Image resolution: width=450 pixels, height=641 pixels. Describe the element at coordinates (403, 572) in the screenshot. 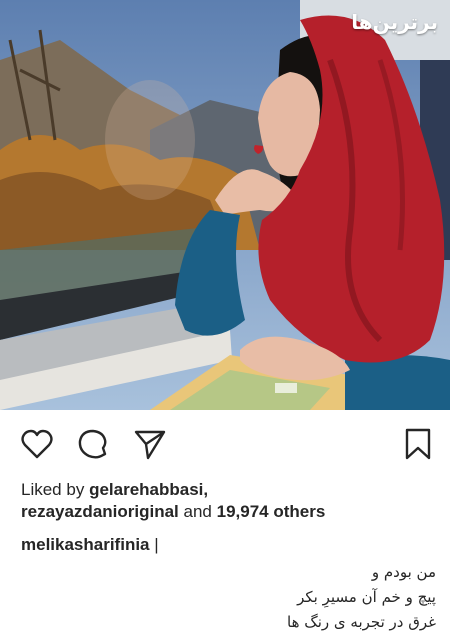

I see `caption-line: من بودم و` at that location.